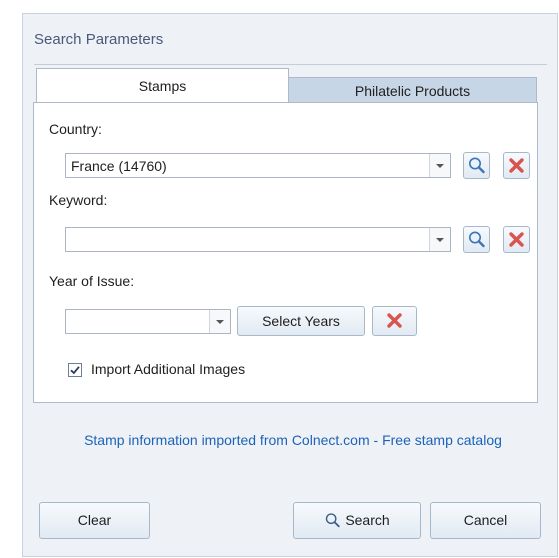 The height and width of the screenshot is (558, 559). What do you see at coordinates (75, 129) in the screenshot?
I see `country-label: Country:` at bounding box center [75, 129].